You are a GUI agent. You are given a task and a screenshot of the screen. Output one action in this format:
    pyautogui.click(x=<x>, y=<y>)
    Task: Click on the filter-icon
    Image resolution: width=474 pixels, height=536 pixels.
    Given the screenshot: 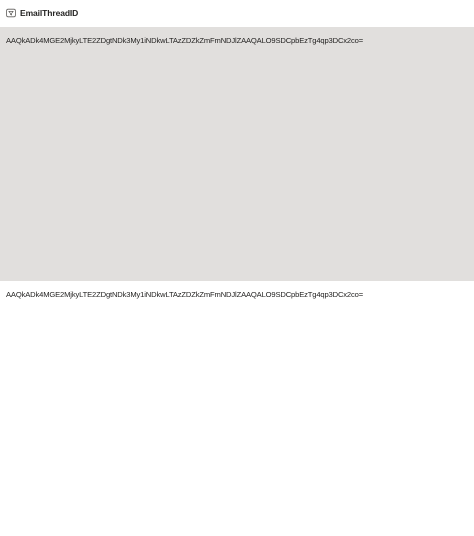 What is the action you would take?
    pyautogui.click(x=11, y=13)
    